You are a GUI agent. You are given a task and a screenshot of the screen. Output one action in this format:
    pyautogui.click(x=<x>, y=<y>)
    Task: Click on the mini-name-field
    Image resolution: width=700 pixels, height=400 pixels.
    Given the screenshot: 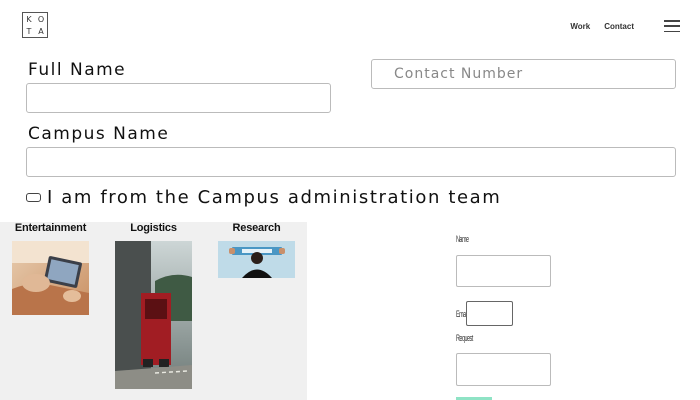 What is the action you would take?
    pyautogui.click(x=503, y=271)
    